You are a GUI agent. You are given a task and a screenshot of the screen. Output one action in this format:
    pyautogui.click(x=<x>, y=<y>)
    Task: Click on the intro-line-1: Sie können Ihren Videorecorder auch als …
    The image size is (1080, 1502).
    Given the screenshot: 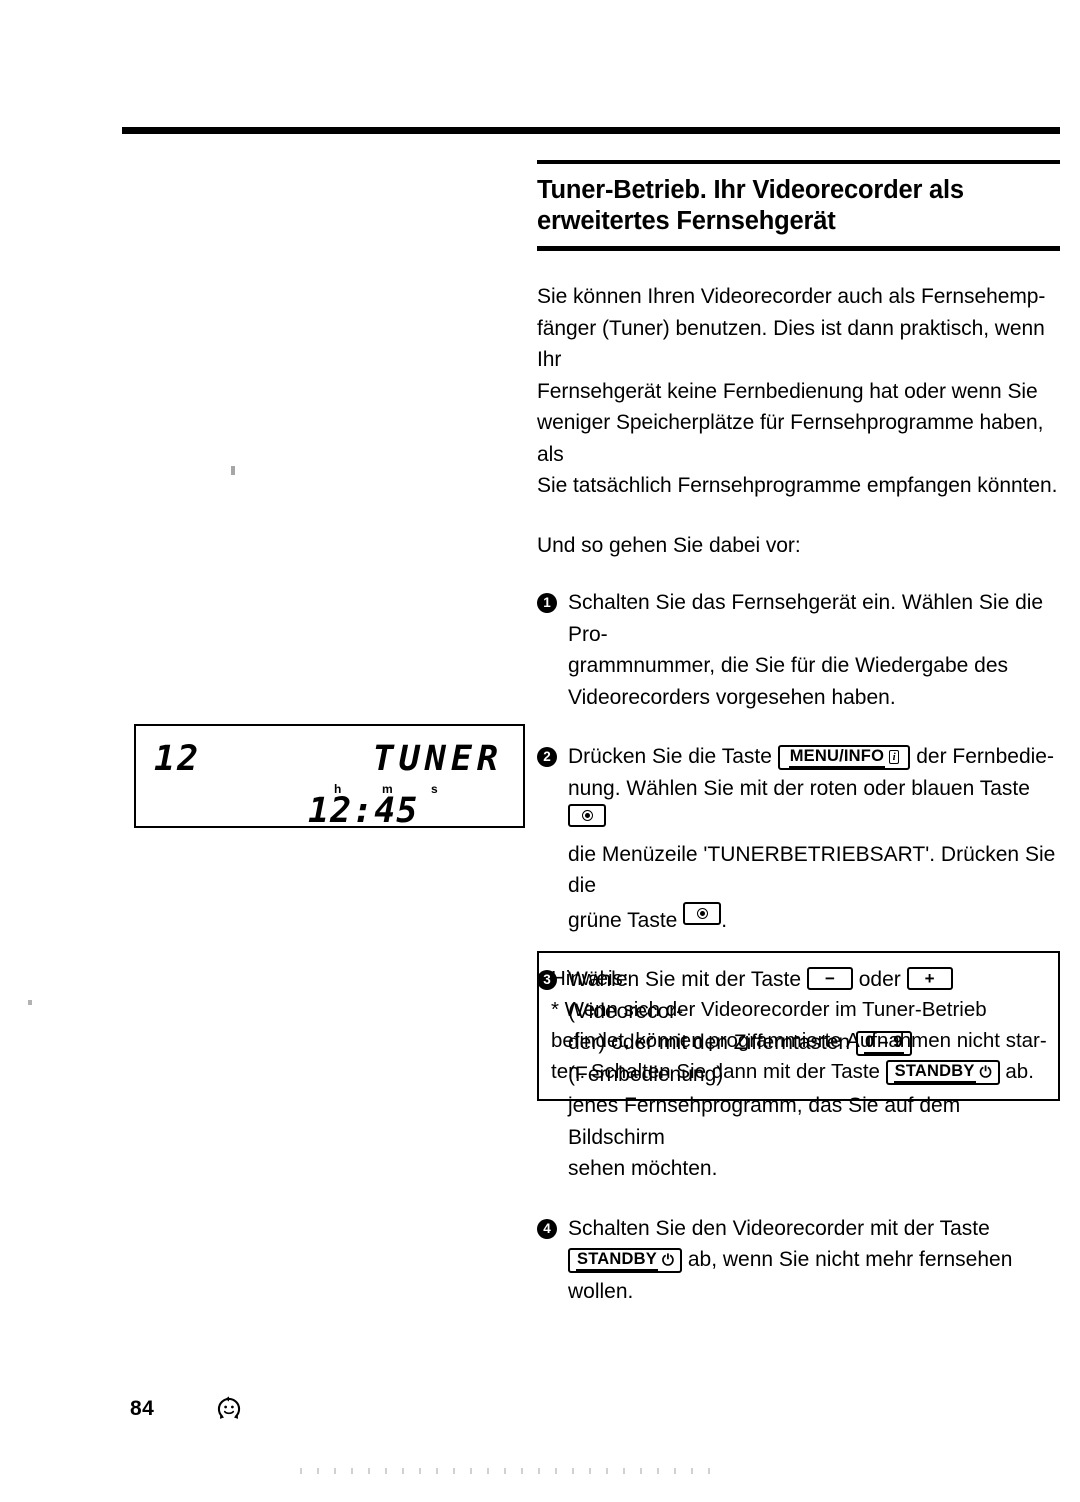 What is the action you would take?
    pyautogui.click(x=791, y=296)
    